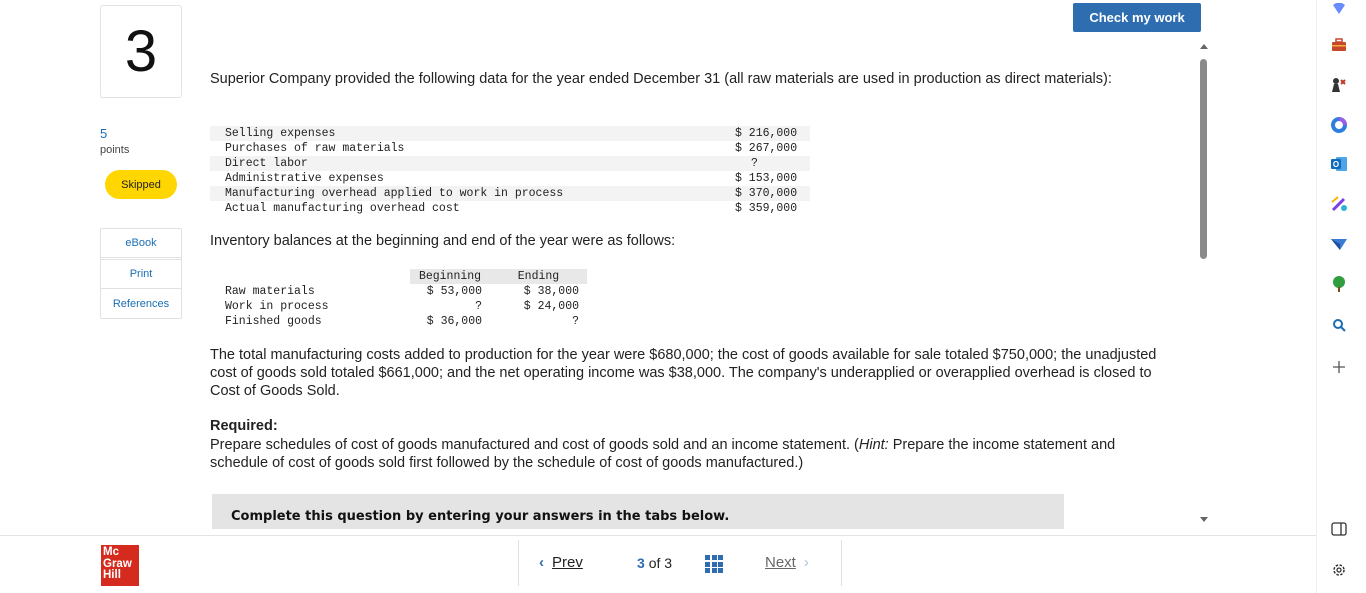  Describe the element at coordinates (641, 563) in the screenshot. I see `current-page: 3` at that location.